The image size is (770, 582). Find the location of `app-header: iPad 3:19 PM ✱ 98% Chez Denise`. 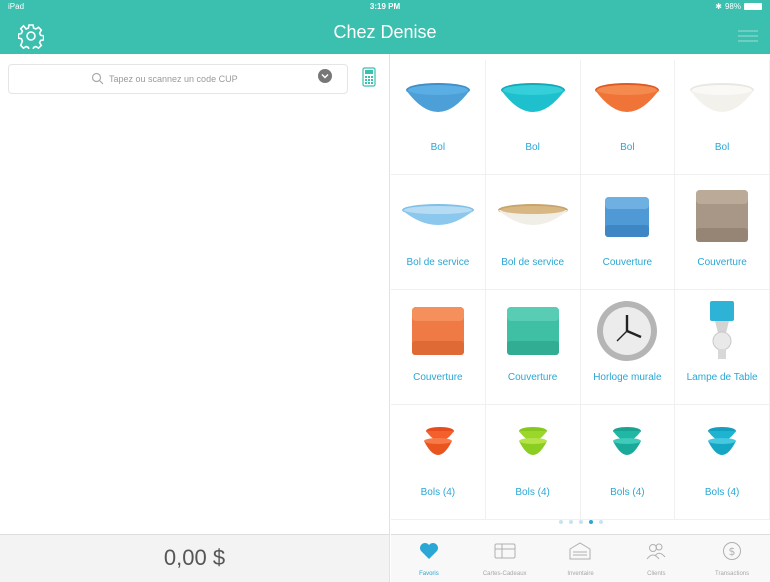

app-header: iPad 3:19 PM ✱ 98% Chez Denise is located at coordinates (385, 27).